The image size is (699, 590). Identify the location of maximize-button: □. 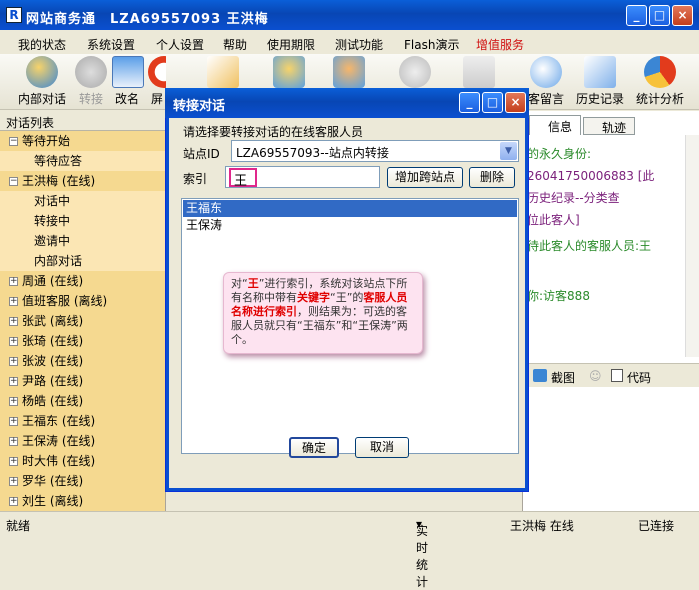
(659, 15).